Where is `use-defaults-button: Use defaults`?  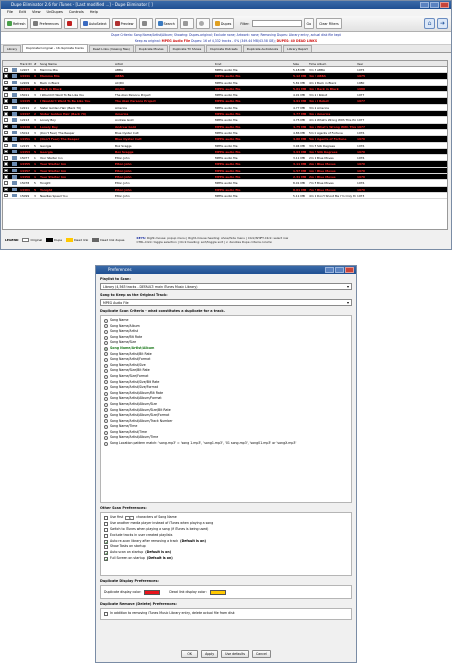 use-defaults-button: Use defaults is located at coordinates (235, 654).